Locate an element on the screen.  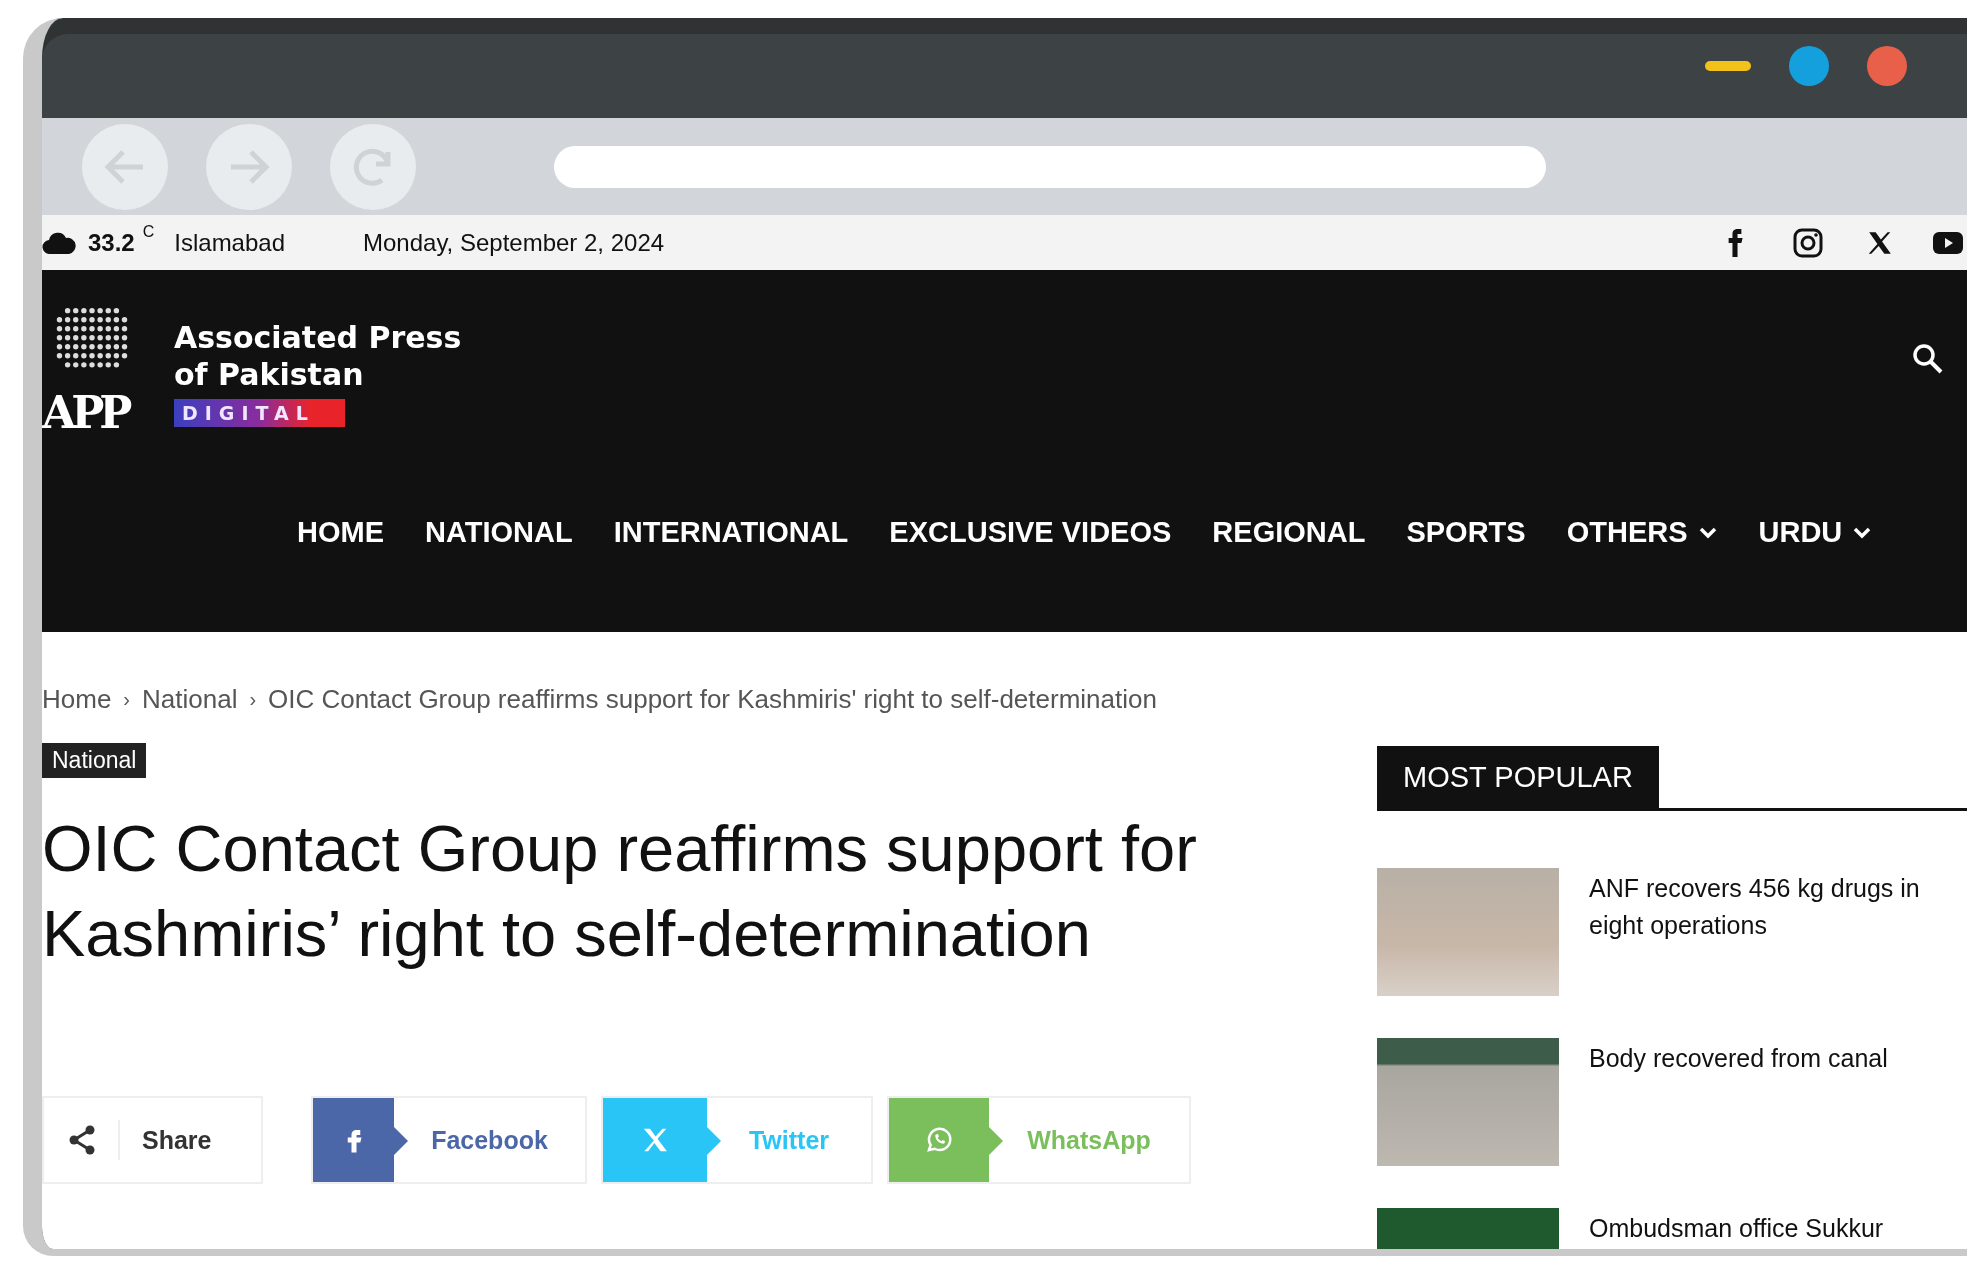
logo-mark: APP is located at coordinates (85, 413).